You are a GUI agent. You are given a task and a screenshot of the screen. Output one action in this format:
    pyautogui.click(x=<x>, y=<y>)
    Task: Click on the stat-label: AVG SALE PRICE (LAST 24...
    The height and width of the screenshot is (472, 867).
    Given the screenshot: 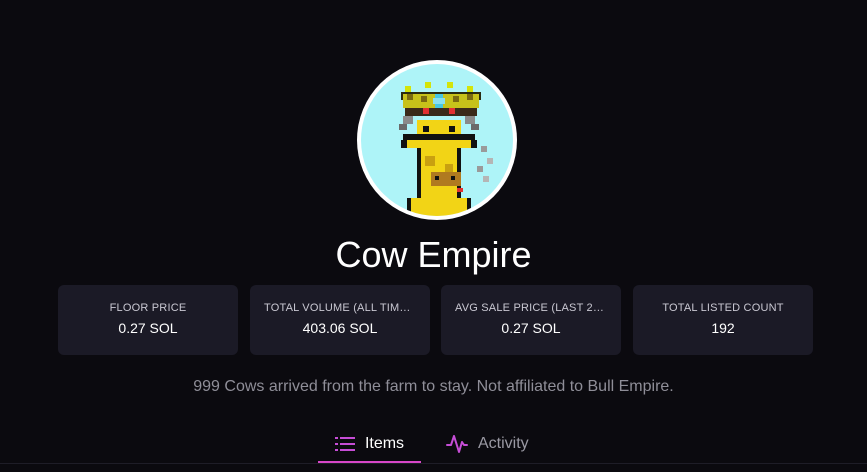 What is the action you would take?
    pyautogui.click(x=531, y=308)
    